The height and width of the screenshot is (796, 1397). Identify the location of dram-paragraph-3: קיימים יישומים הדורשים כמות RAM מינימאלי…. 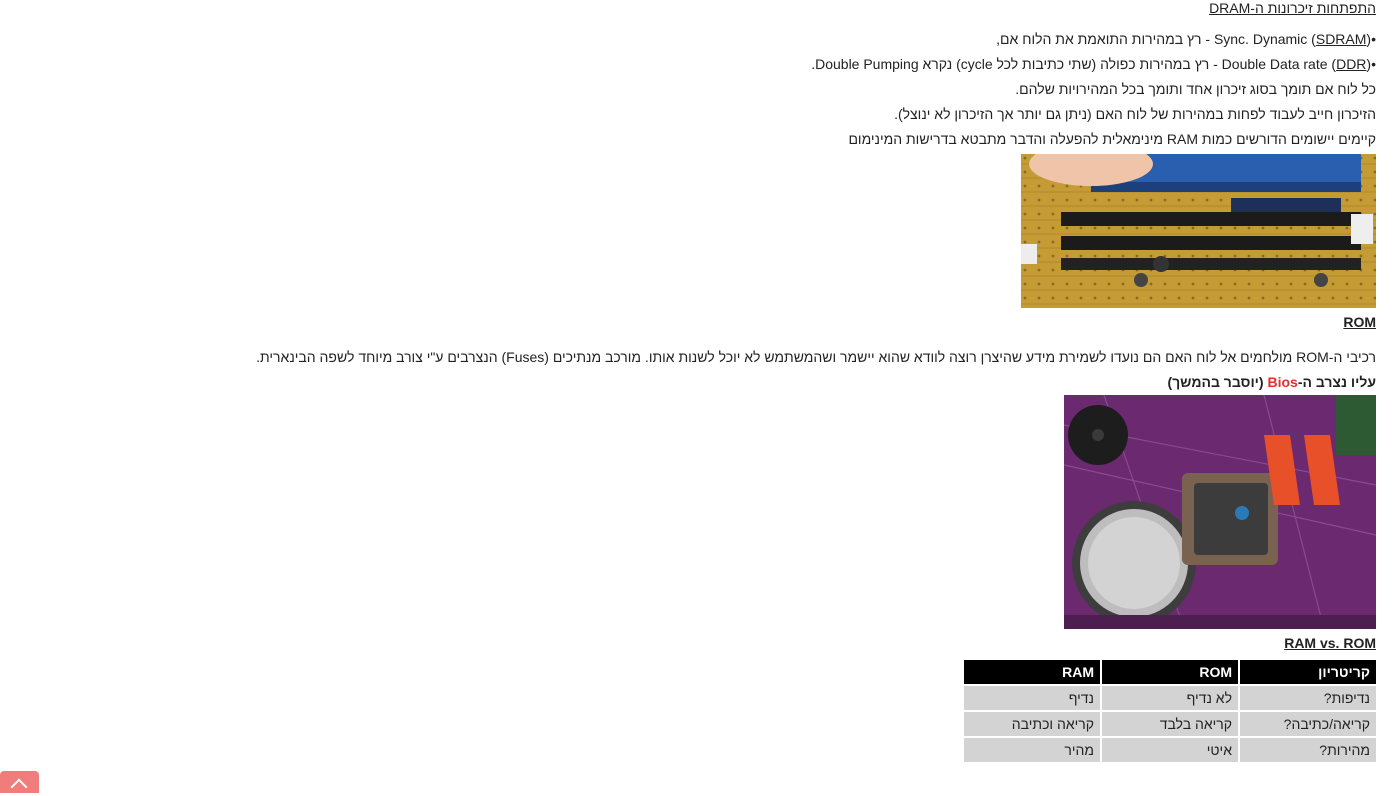
(1112, 139).